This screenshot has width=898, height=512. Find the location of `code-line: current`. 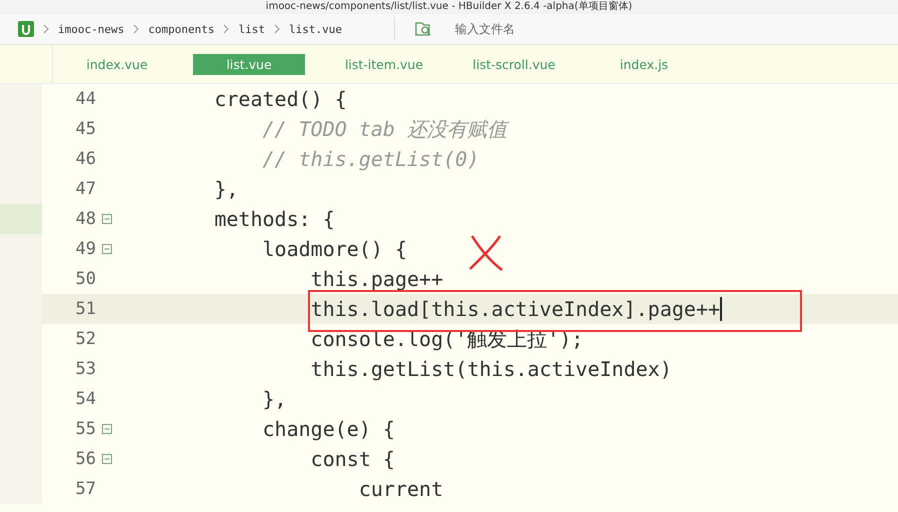

code-line: current is located at coordinates (401, 489).